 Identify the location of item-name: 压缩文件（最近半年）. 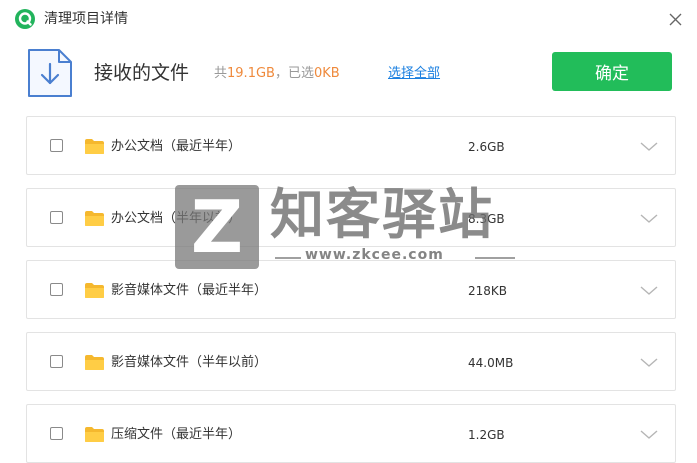
(176, 434).